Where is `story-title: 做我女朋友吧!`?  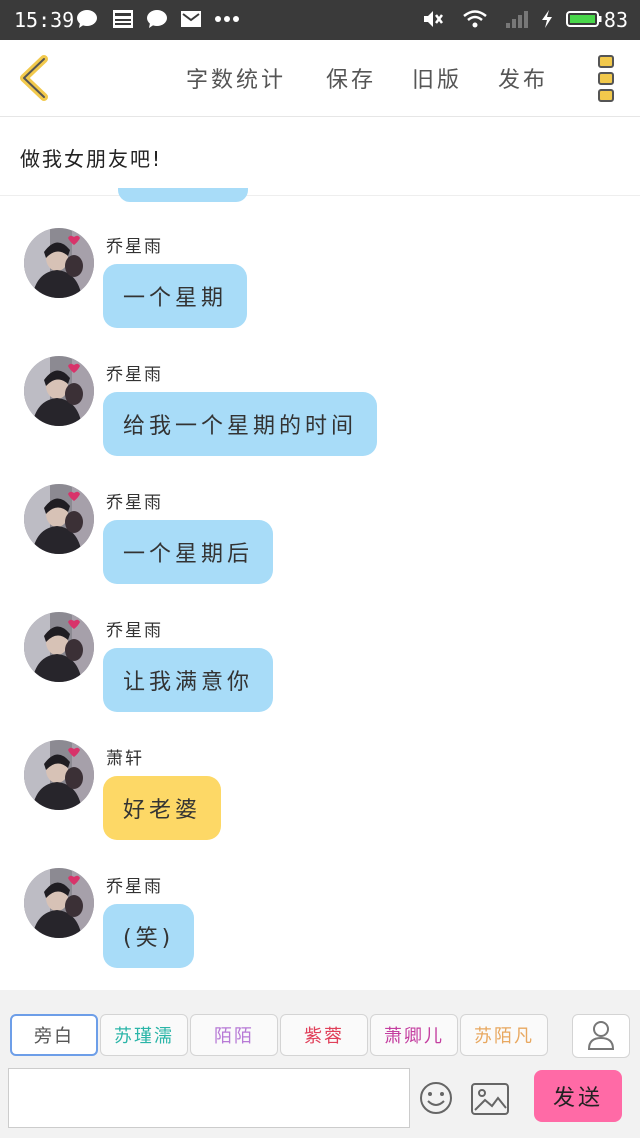 story-title: 做我女朋友吧! is located at coordinates (91, 157).